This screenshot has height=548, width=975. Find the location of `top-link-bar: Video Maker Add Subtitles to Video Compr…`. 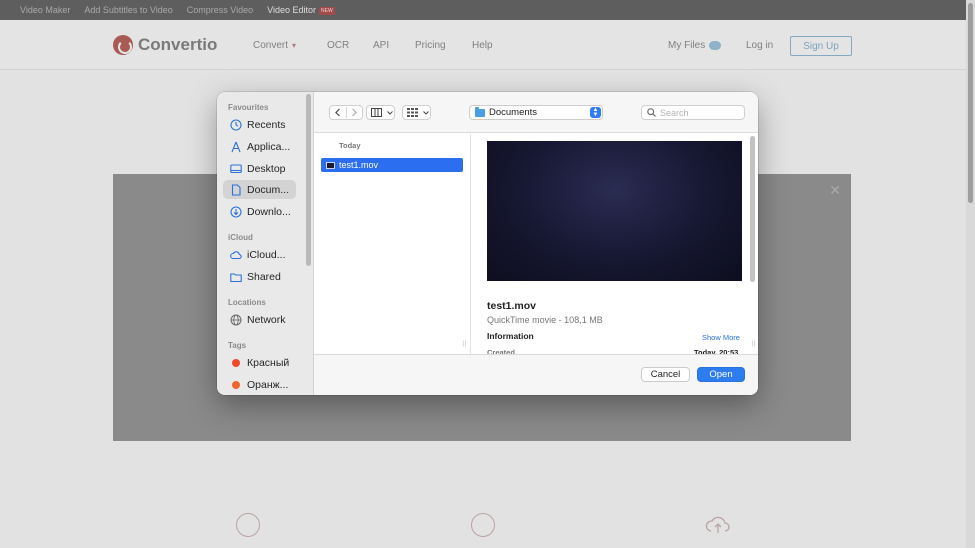

top-link-bar: Video Maker Add Subtitles to Video Compr… is located at coordinates (487, 10).